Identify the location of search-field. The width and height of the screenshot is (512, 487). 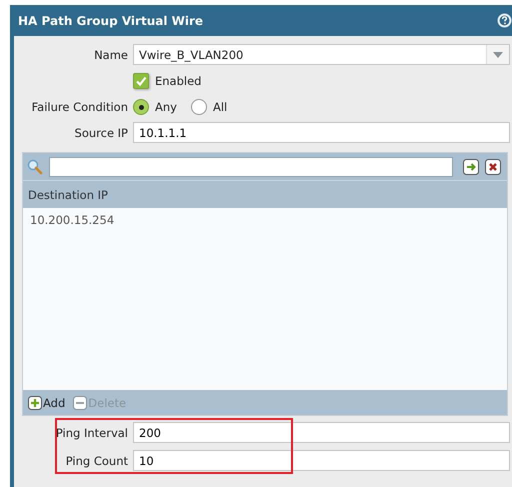
(251, 166).